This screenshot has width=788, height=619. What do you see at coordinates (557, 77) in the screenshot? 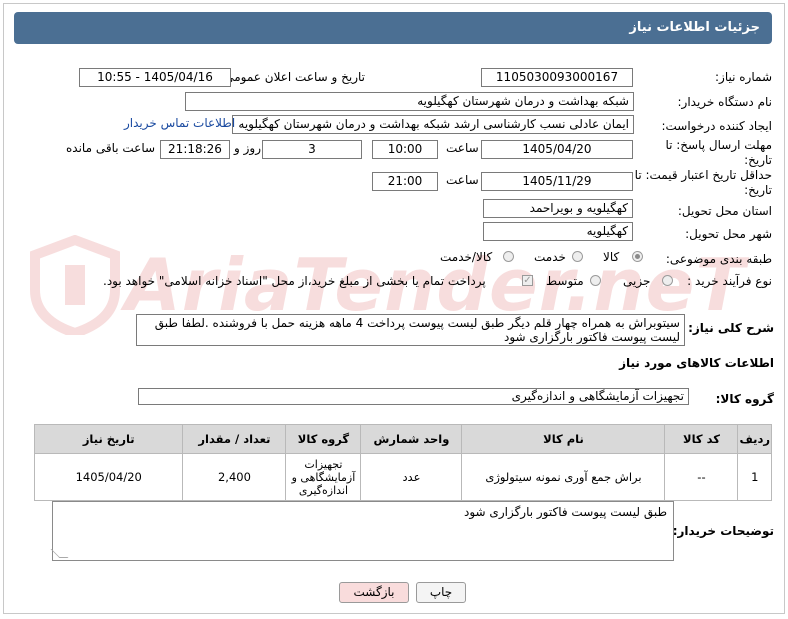
I see `need-number-field: 1105030093000167` at bounding box center [557, 77].